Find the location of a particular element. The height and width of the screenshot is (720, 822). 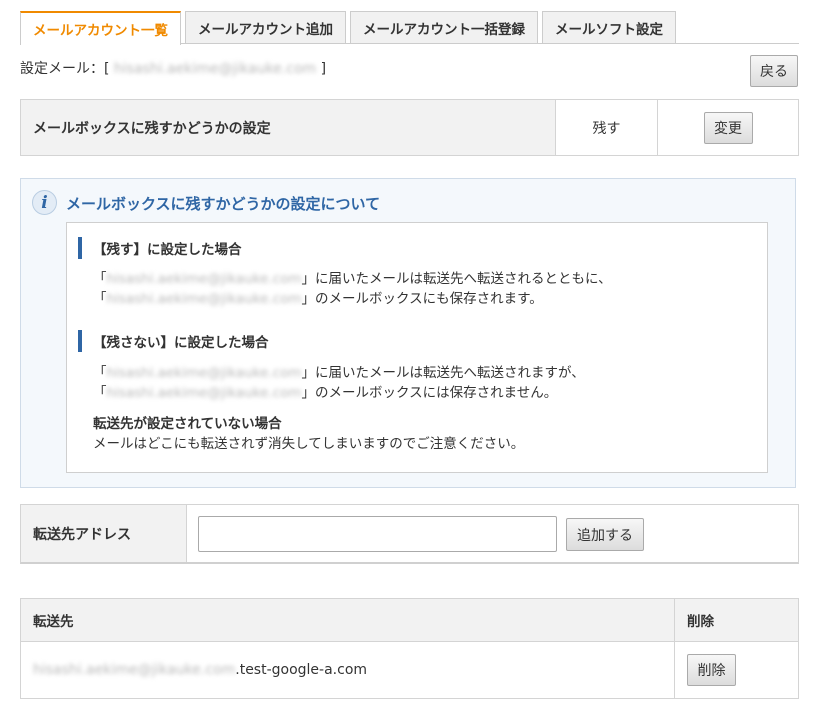

mailbox-setting-value: 残す is located at coordinates (607, 127).